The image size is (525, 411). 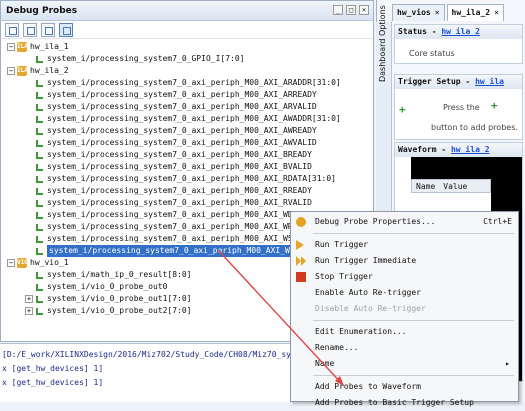 I want to click on core-status-text: Core status, so click(x=432, y=53).